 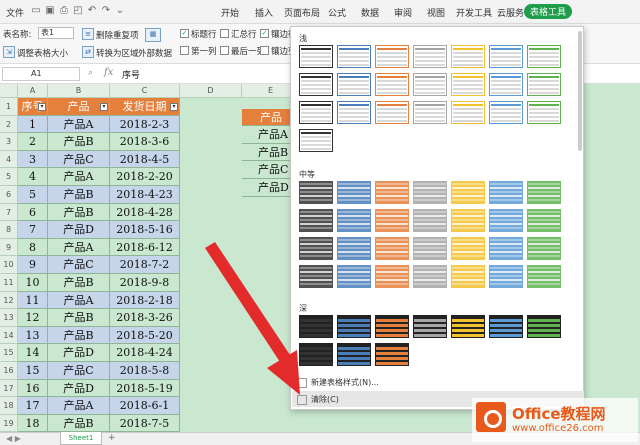 What do you see at coordinates (558, 428) in the screenshot?
I see `watermark-url: www.office26.com` at bounding box center [558, 428].